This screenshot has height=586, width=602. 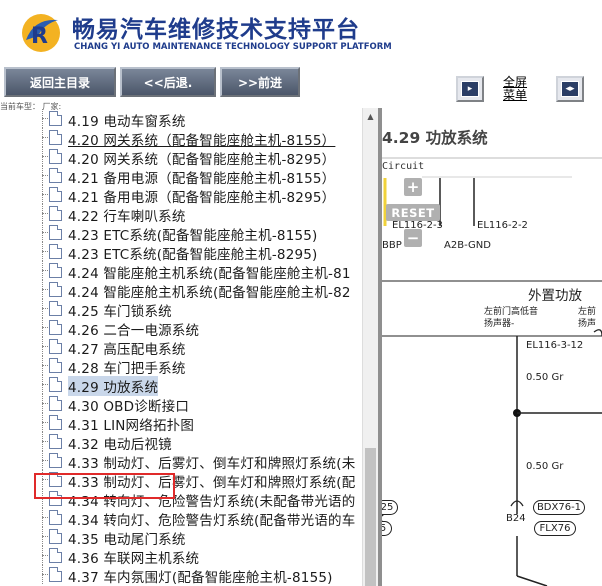 What do you see at coordinates (516, 518) in the screenshot?
I see `connector-label-b24: B24` at bounding box center [516, 518].